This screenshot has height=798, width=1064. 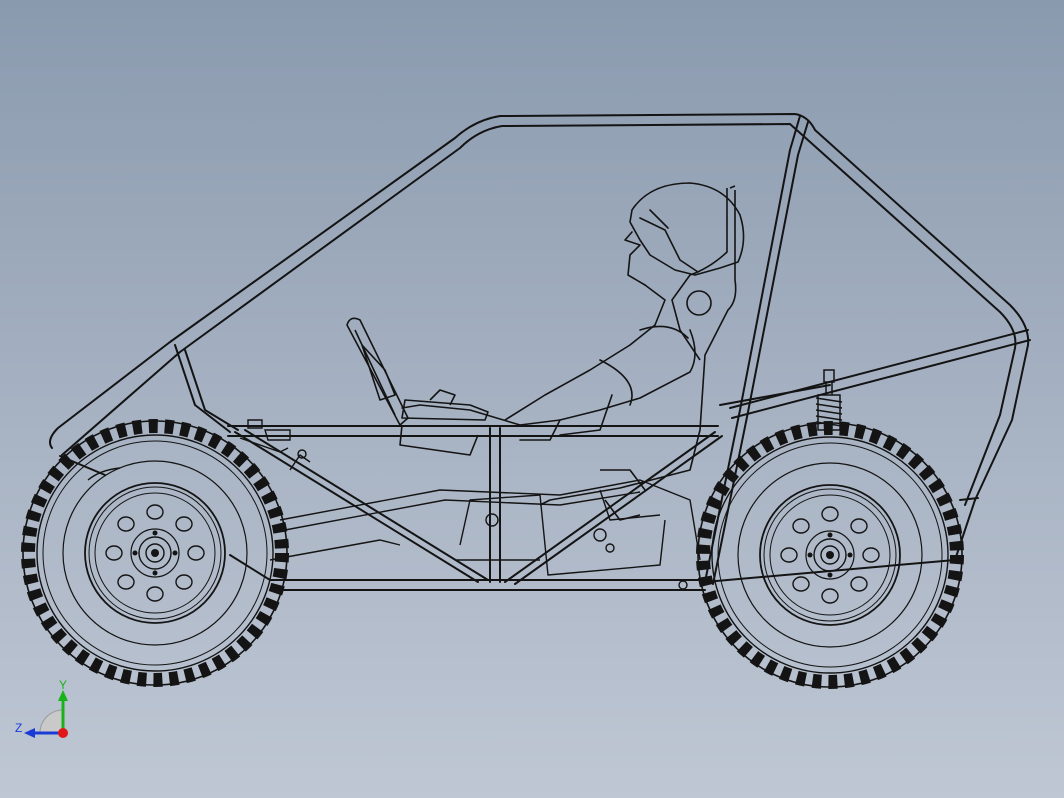 I want to click on z-axis-label: Z, so click(x=19, y=728).